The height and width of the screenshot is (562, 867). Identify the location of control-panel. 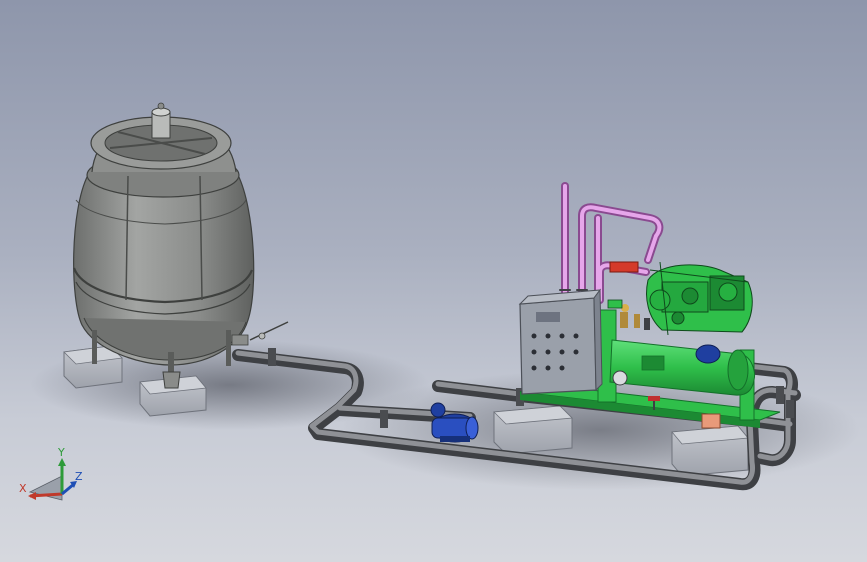
(560, 341).